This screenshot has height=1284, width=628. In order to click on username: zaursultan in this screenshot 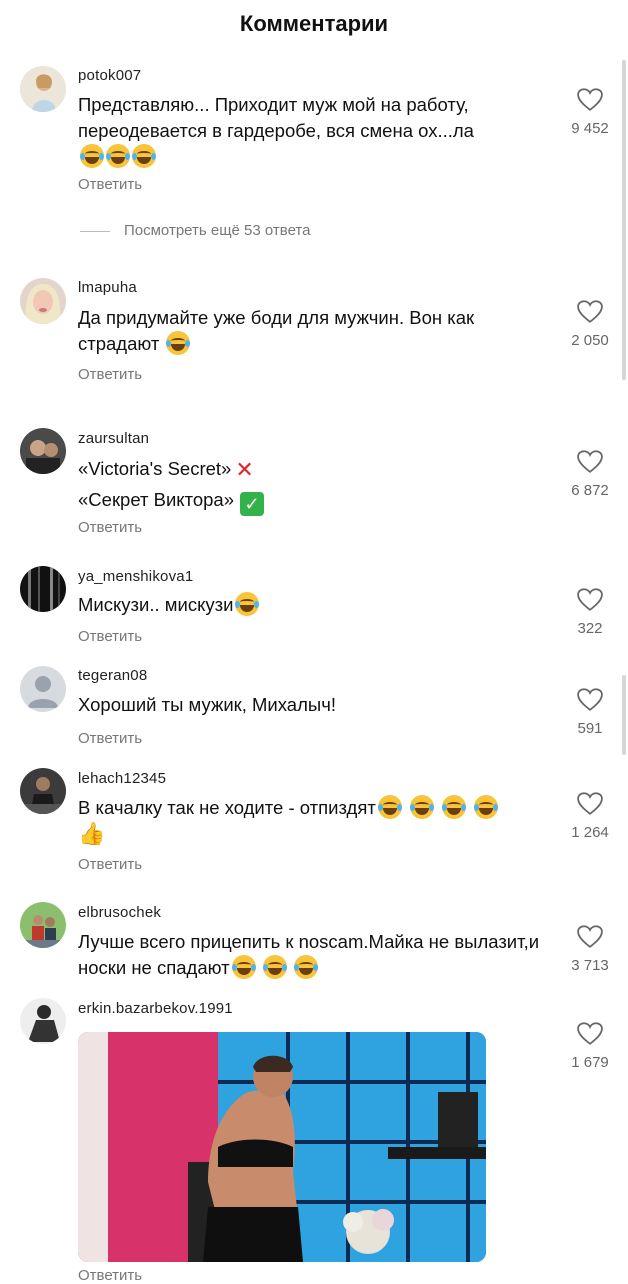, I will do `click(113, 438)`.